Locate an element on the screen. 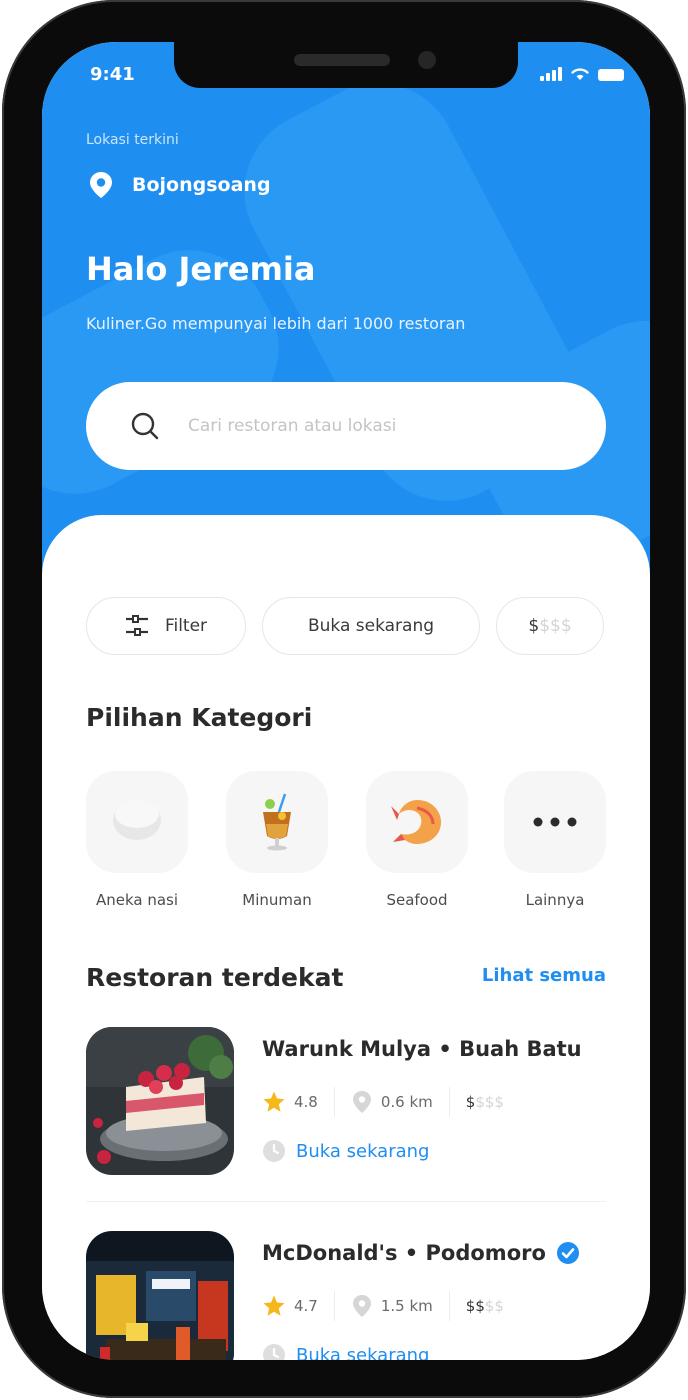  categories-title: Pilihan Kategori is located at coordinates (199, 717).